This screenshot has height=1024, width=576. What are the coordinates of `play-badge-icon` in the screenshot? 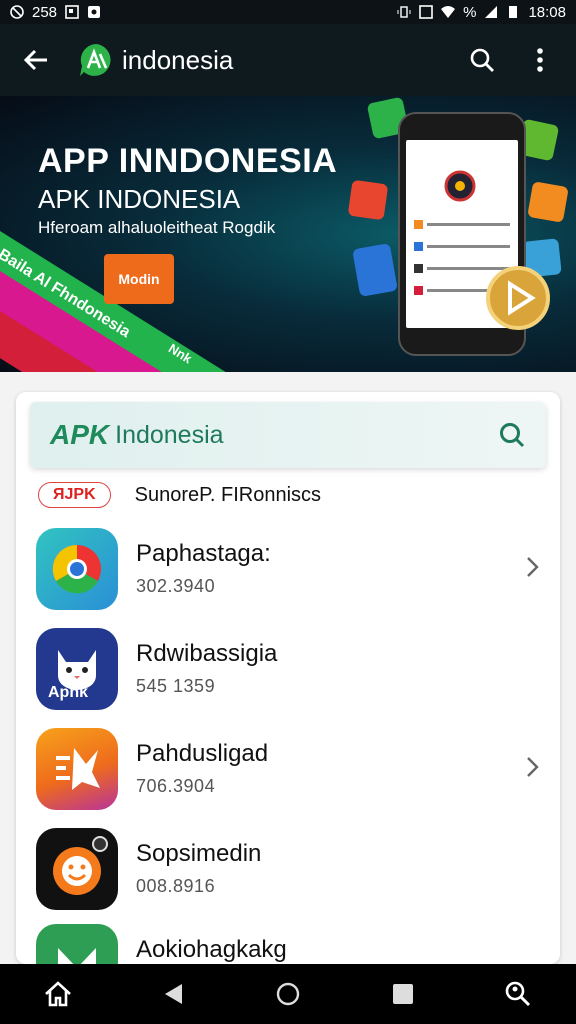 It's located at (518, 298).